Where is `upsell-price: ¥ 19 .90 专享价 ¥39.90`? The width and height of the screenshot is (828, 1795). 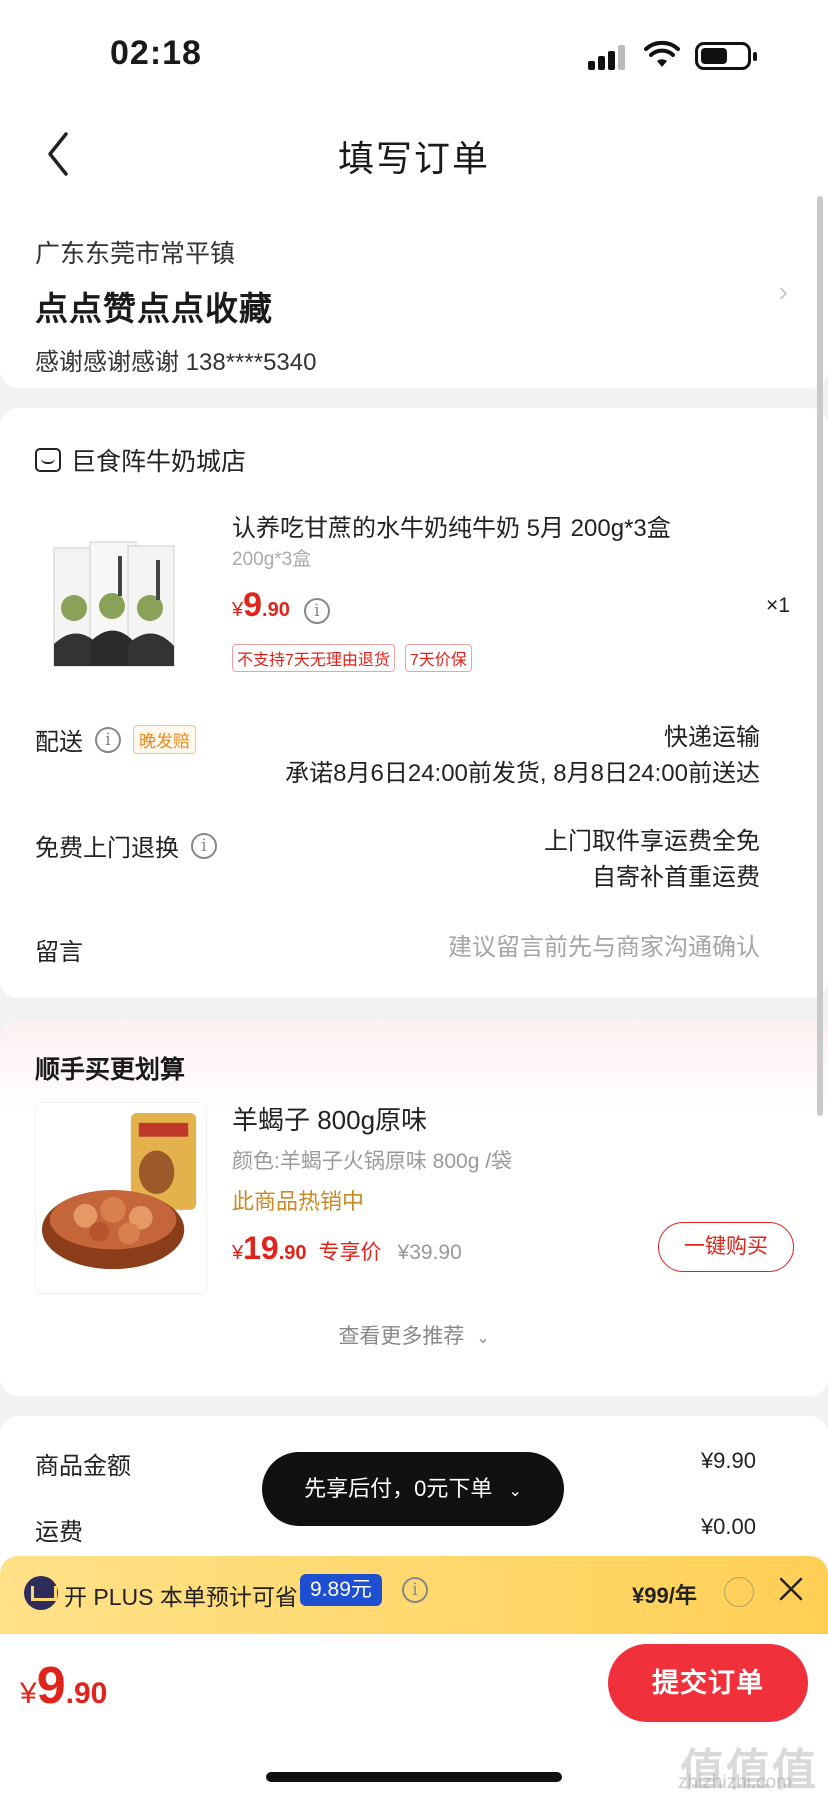 upsell-price: ¥ 19 .90 专享价 ¥39.90 is located at coordinates (347, 1248).